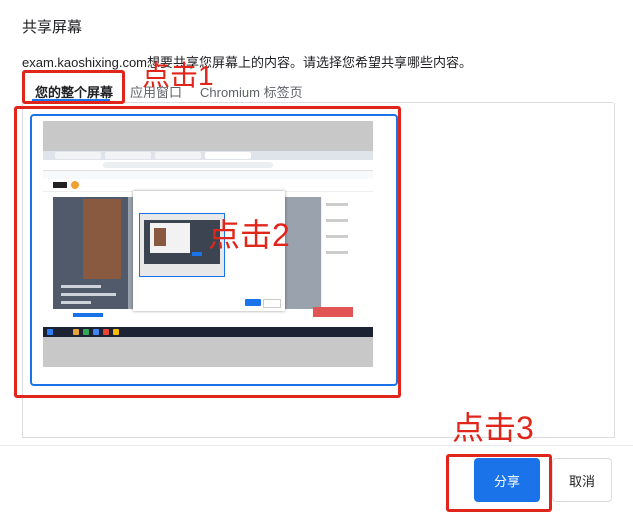 The width and height of the screenshot is (633, 512). Describe the element at coordinates (582, 480) in the screenshot. I see `cancel-button: 取消` at that location.